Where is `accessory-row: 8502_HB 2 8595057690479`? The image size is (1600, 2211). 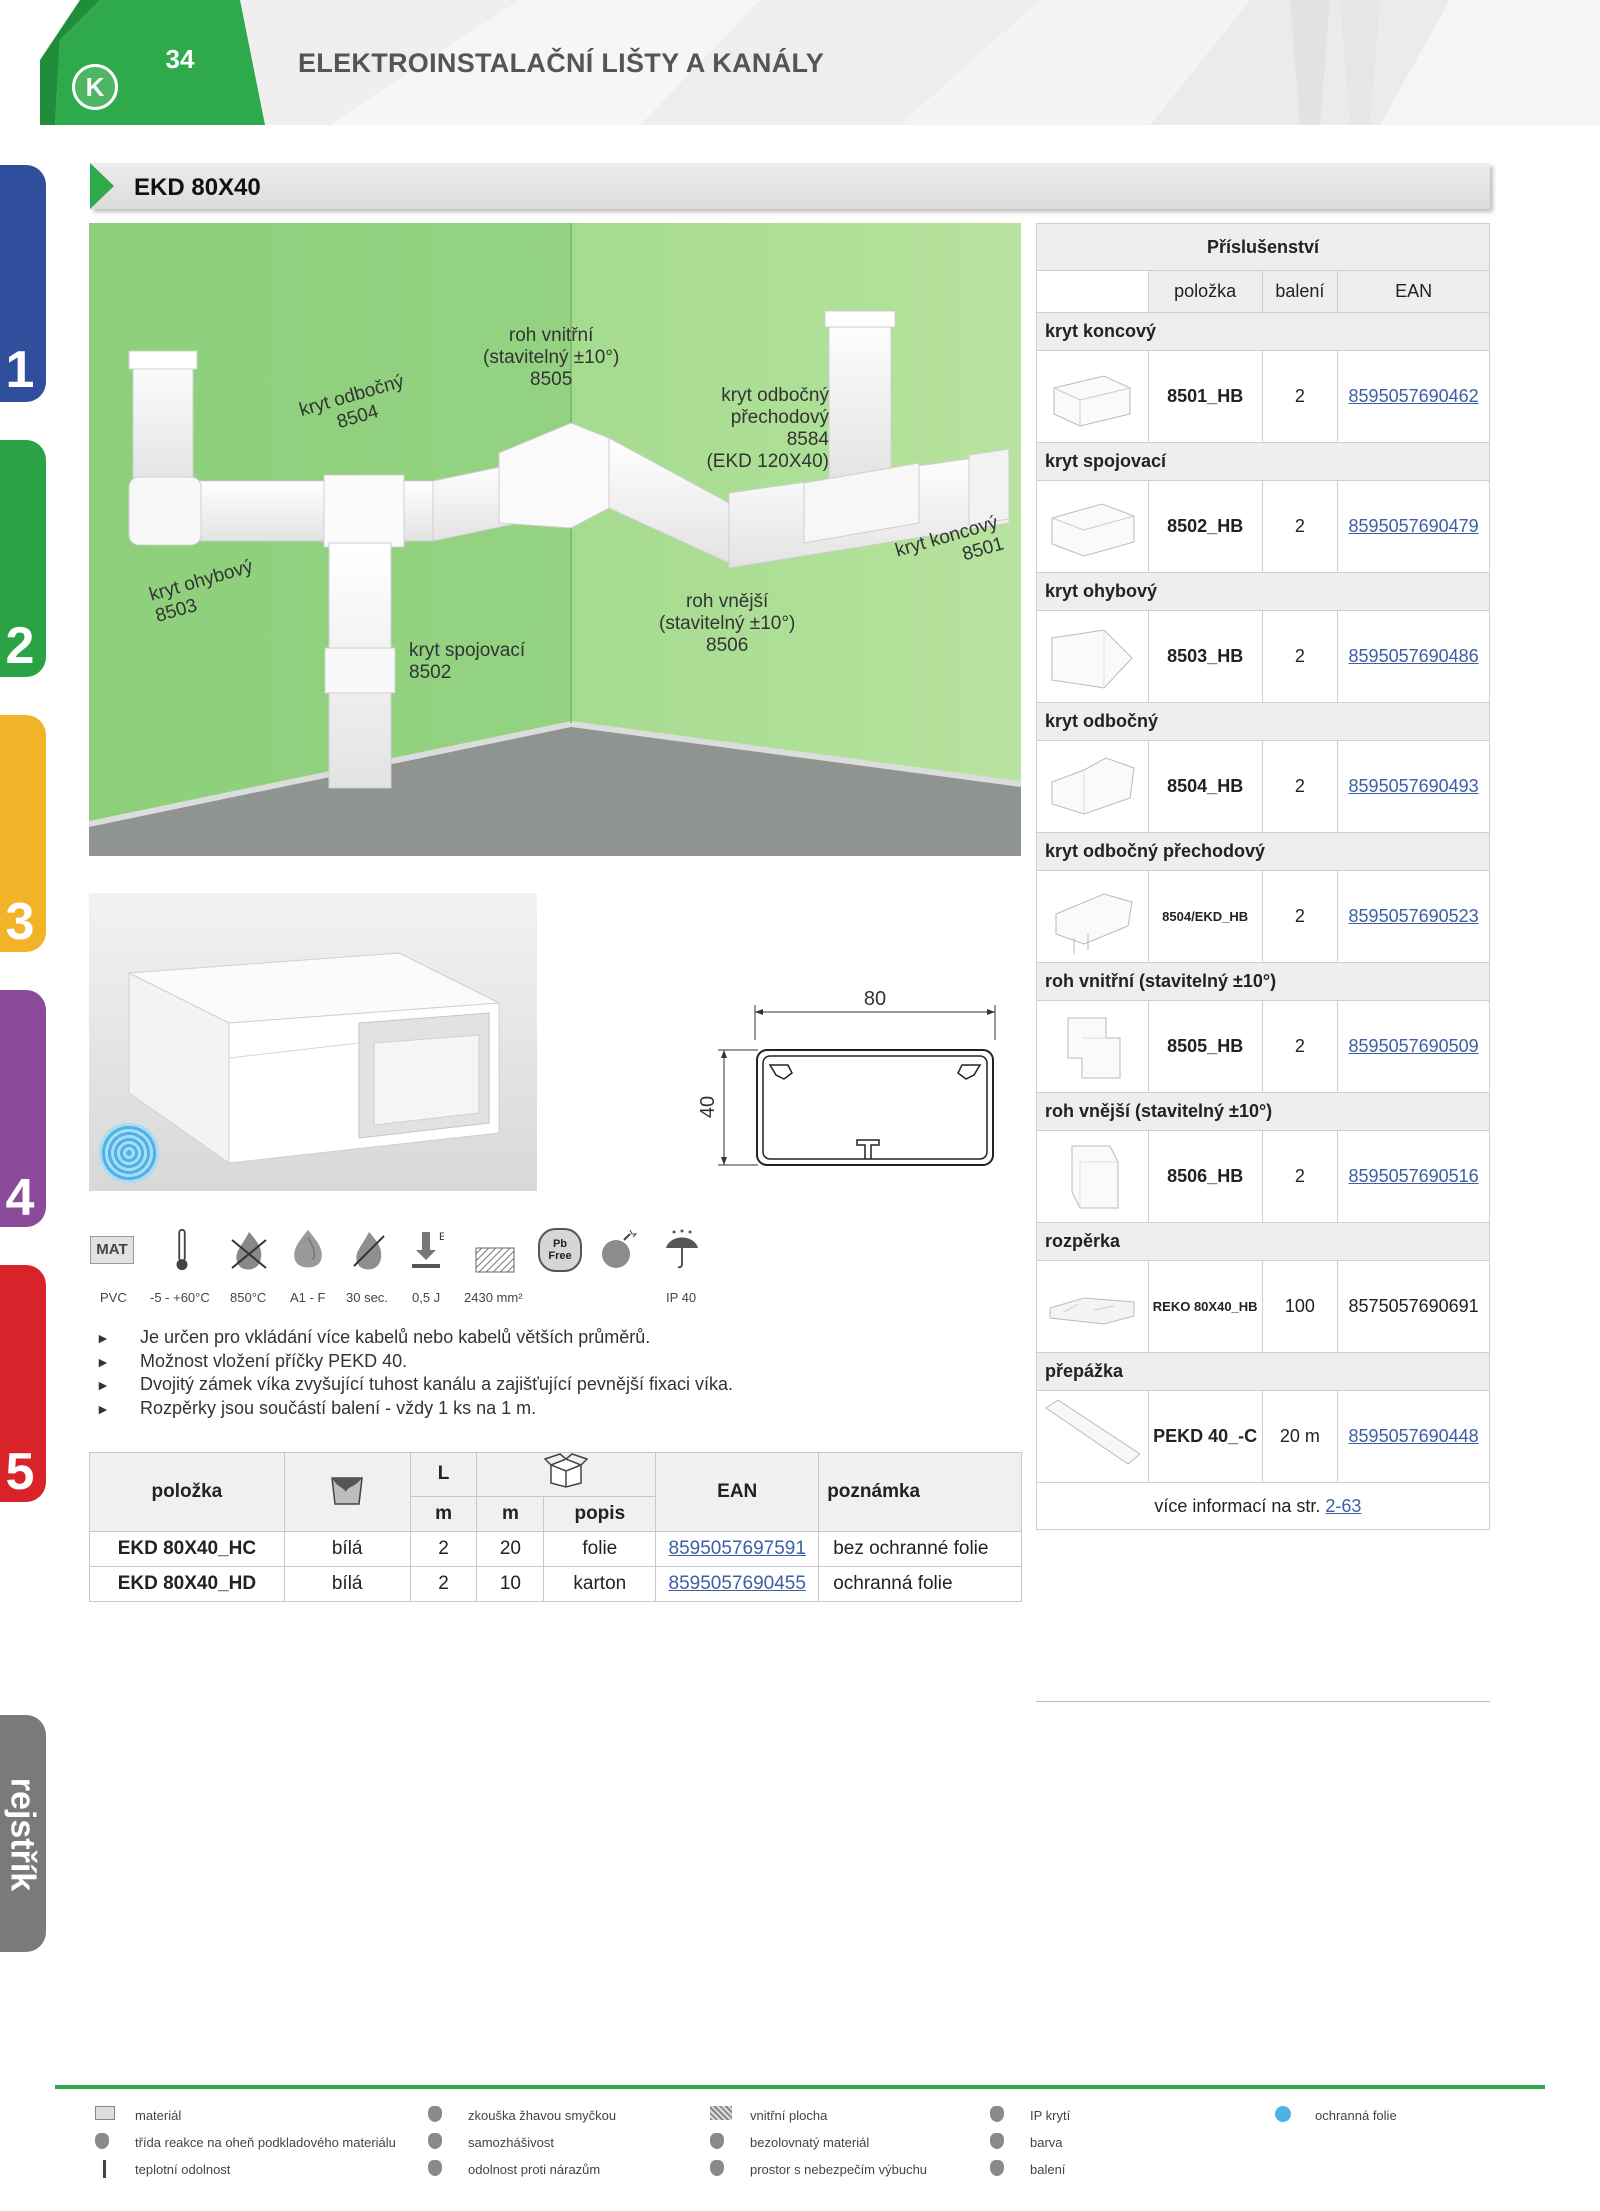 accessory-row: 8502_HB 2 8595057690479 is located at coordinates (1263, 526).